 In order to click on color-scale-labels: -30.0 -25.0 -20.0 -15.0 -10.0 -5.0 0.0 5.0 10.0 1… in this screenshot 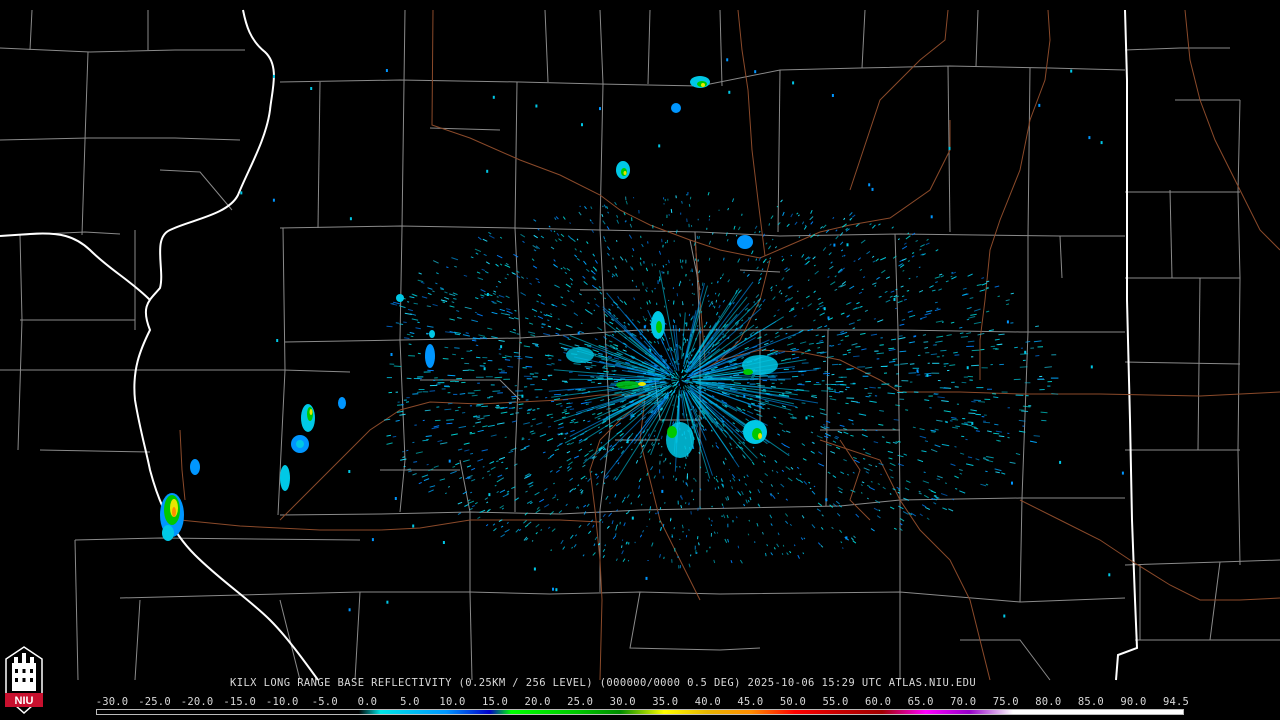, I will do `click(640, 702)`.